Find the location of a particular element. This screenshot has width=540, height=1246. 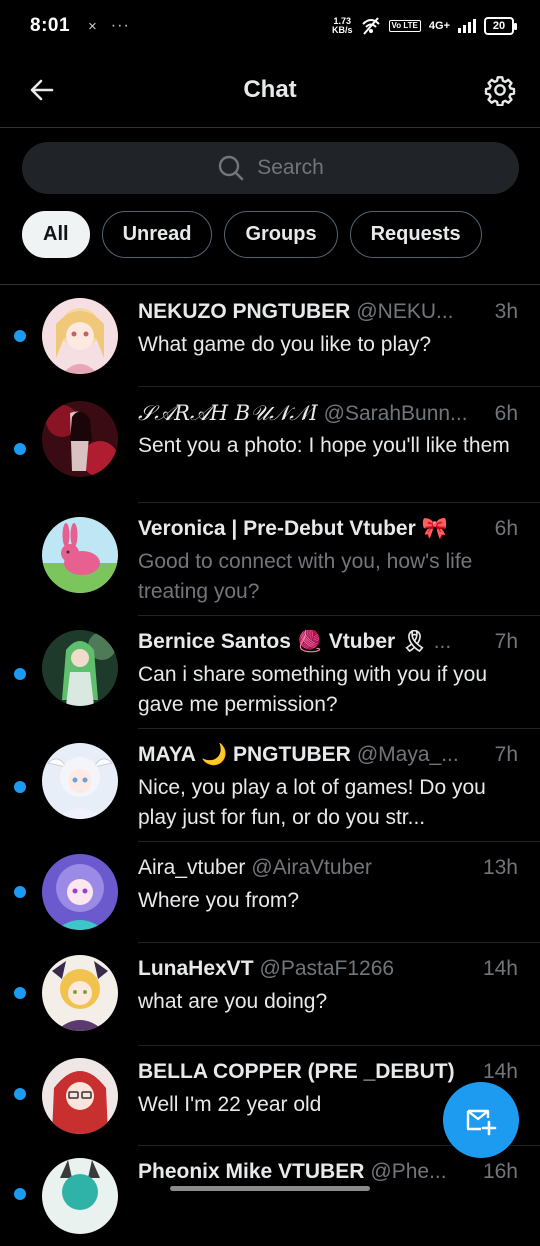

status-bar: 8:01 × ··· 1.73 KB/s Vo LTE 4G+ 20 is located at coordinates (270, 26).